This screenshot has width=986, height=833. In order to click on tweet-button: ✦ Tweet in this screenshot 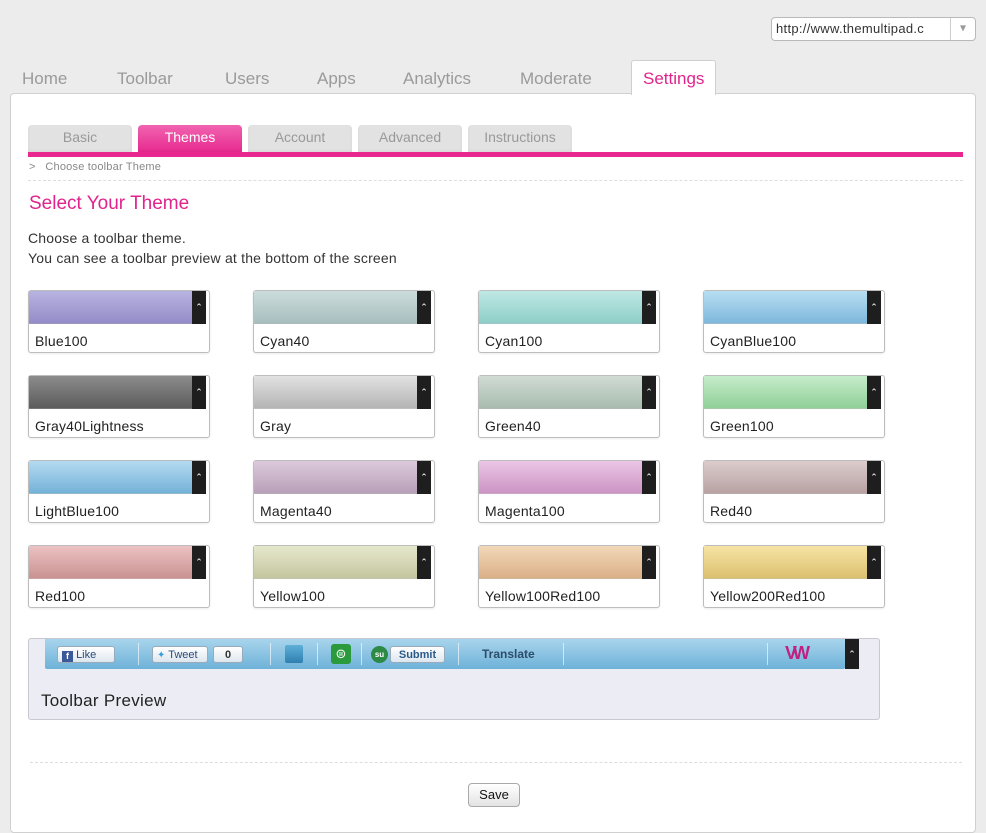, I will do `click(180, 654)`.